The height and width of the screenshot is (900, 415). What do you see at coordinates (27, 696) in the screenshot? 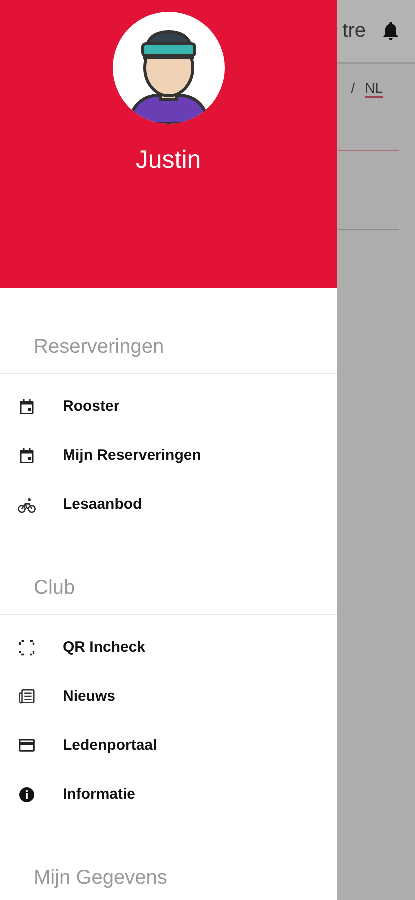
I see `newspaper-icon` at bounding box center [27, 696].